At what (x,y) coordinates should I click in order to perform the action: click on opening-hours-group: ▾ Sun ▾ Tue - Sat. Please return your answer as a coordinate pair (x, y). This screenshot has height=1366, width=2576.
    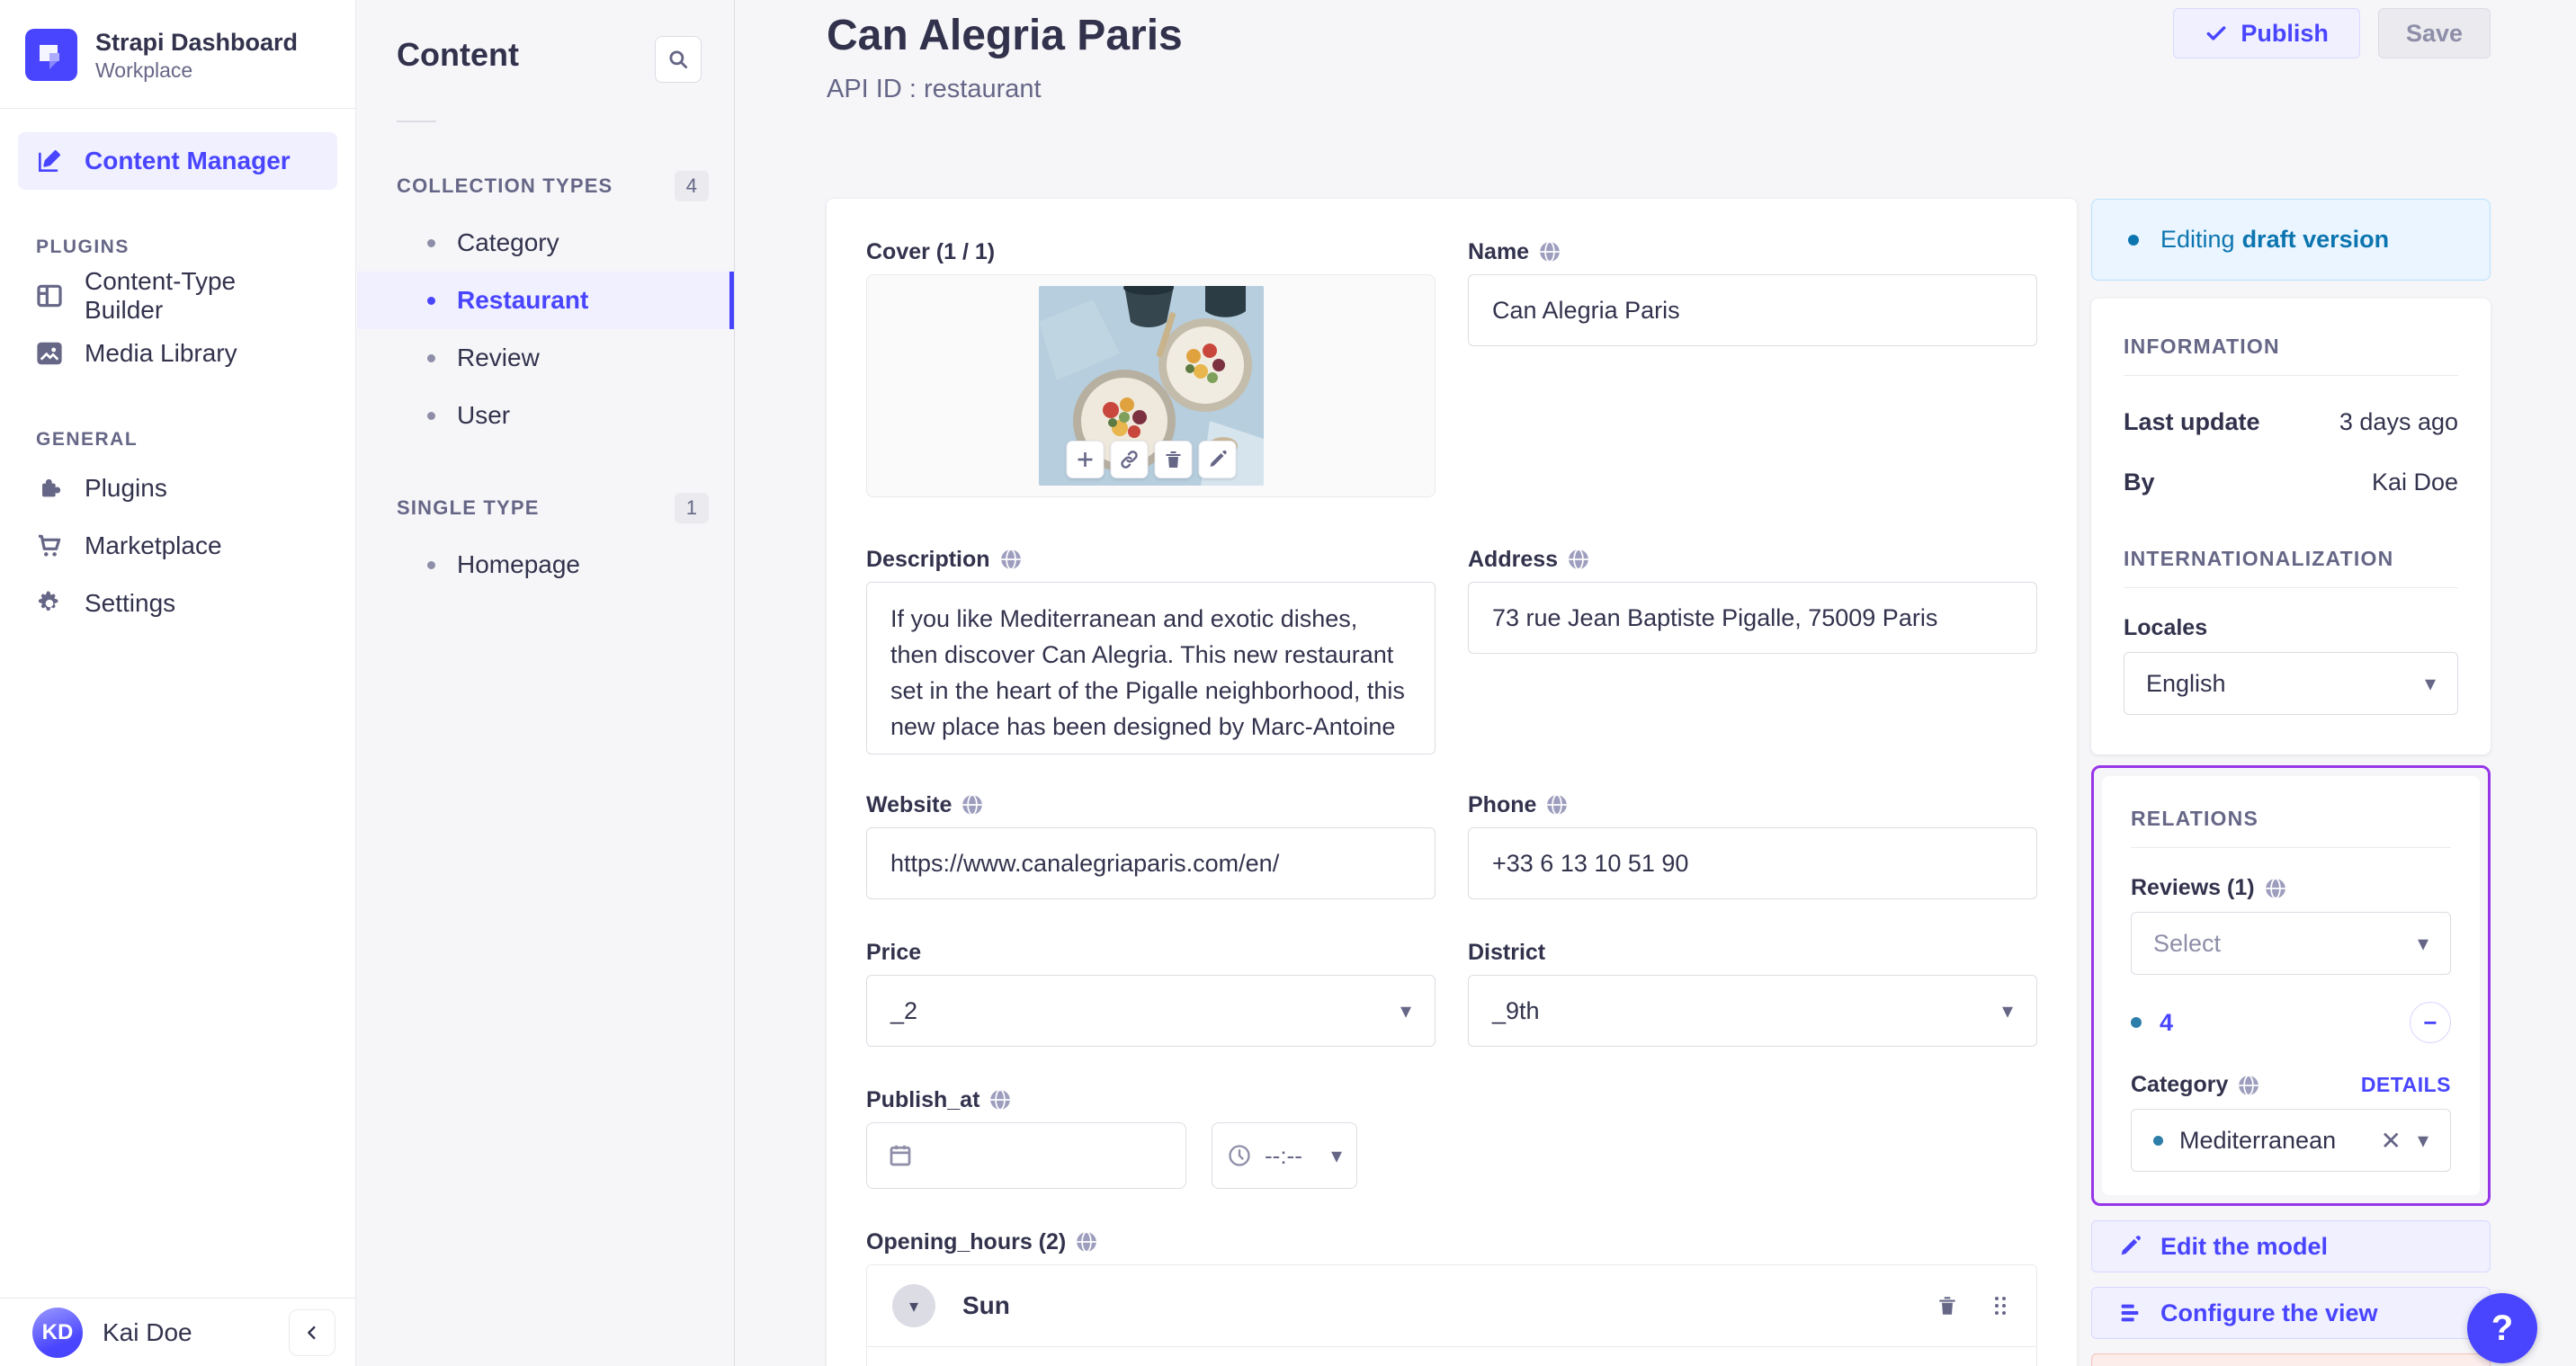
    Looking at the image, I should click on (1451, 1315).